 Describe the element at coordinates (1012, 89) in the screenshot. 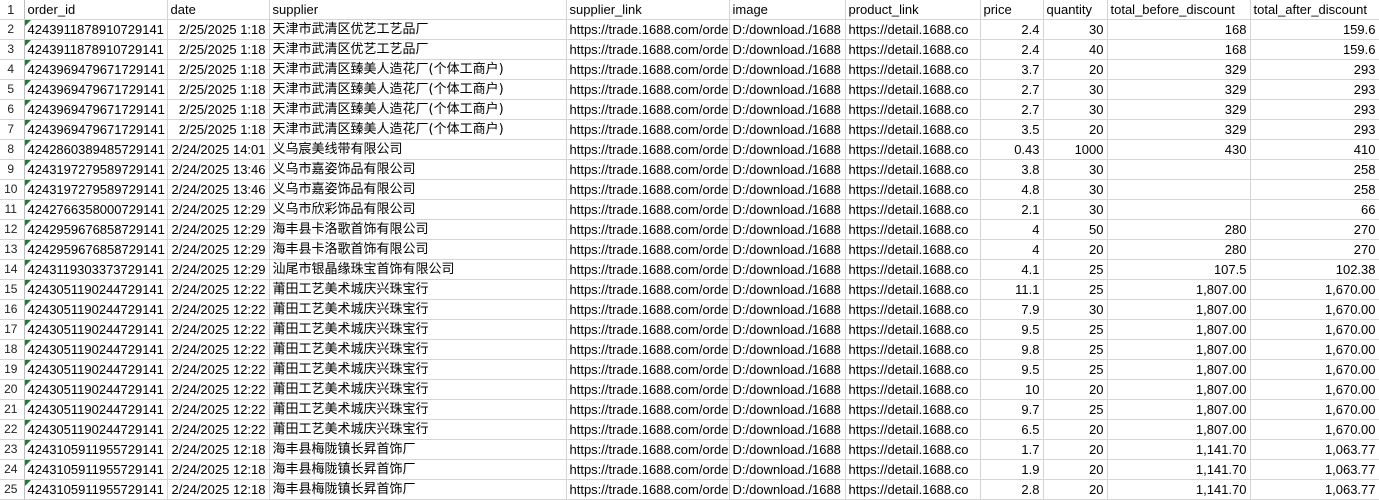

I see `cell-price: 2.7` at that location.